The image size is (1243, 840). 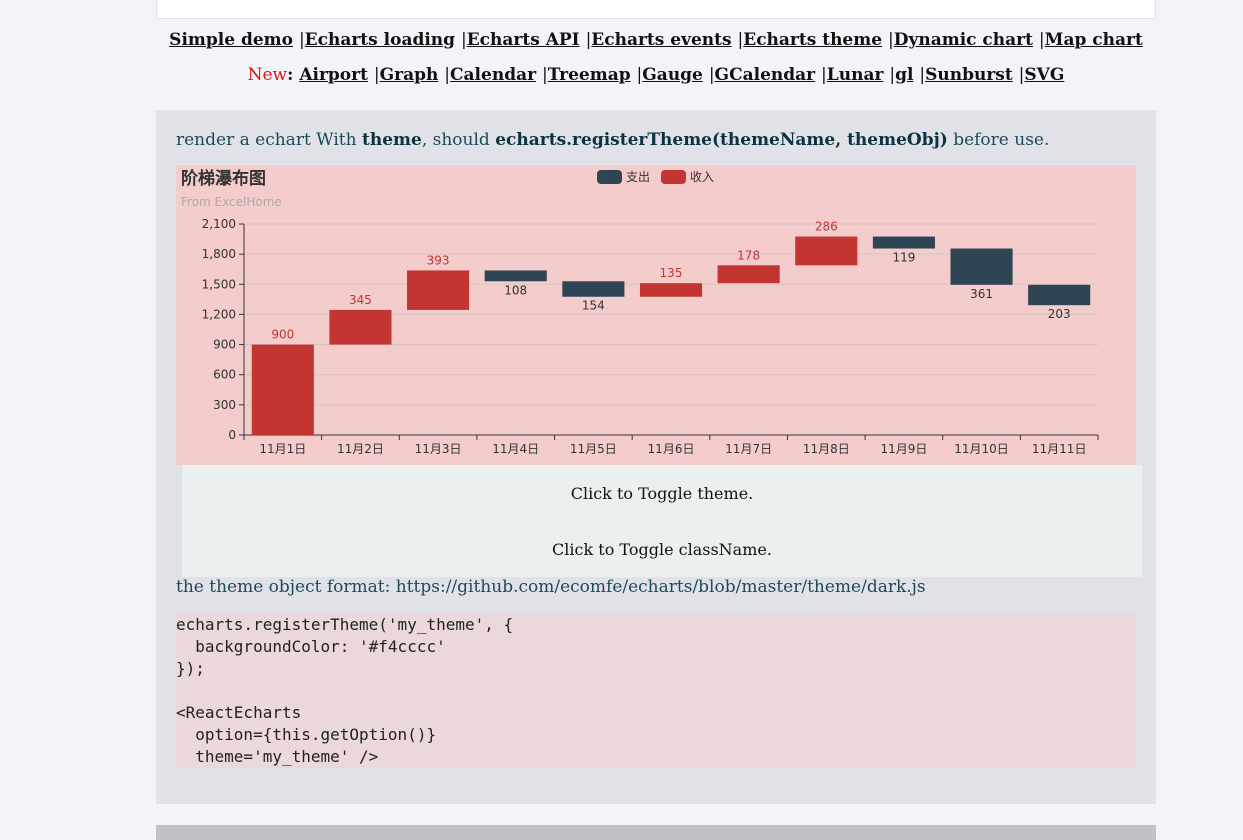 What do you see at coordinates (981, 266) in the screenshot?
I see `bar-支出-9` at bounding box center [981, 266].